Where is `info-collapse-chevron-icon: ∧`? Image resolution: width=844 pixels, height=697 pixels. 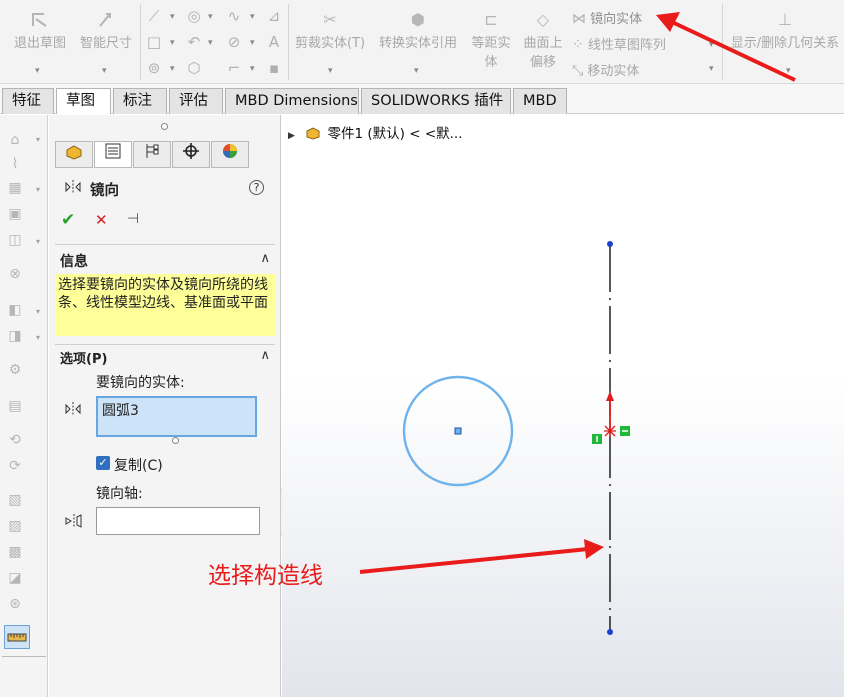
info-collapse-chevron-icon: ∧ is located at coordinates (265, 258).